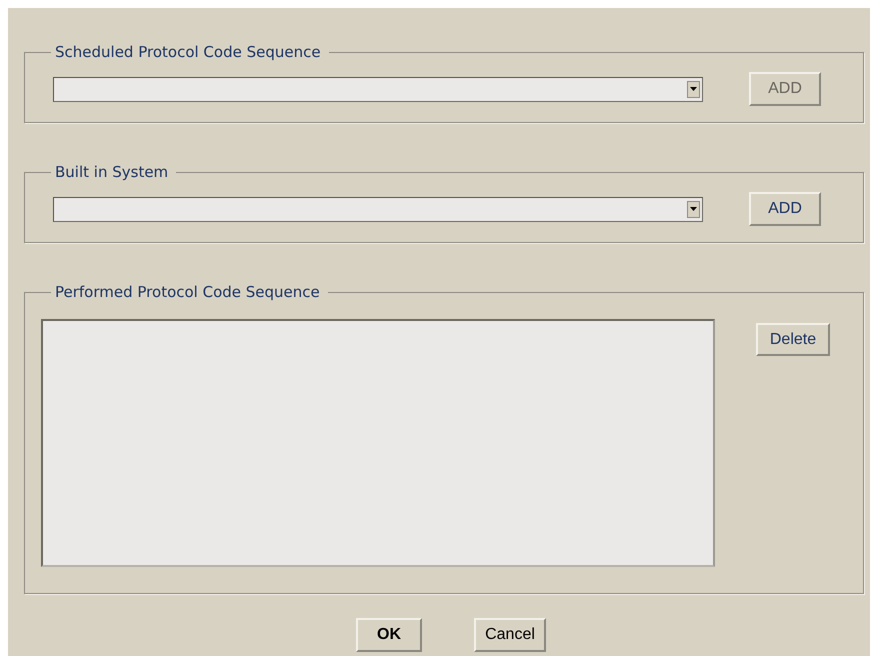 The height and width of the screenshot is (656, 876). What do you see at coordinates (785, 209) in the screenshot?
I see `add-button: ADD` at bounding box center [785, 209].